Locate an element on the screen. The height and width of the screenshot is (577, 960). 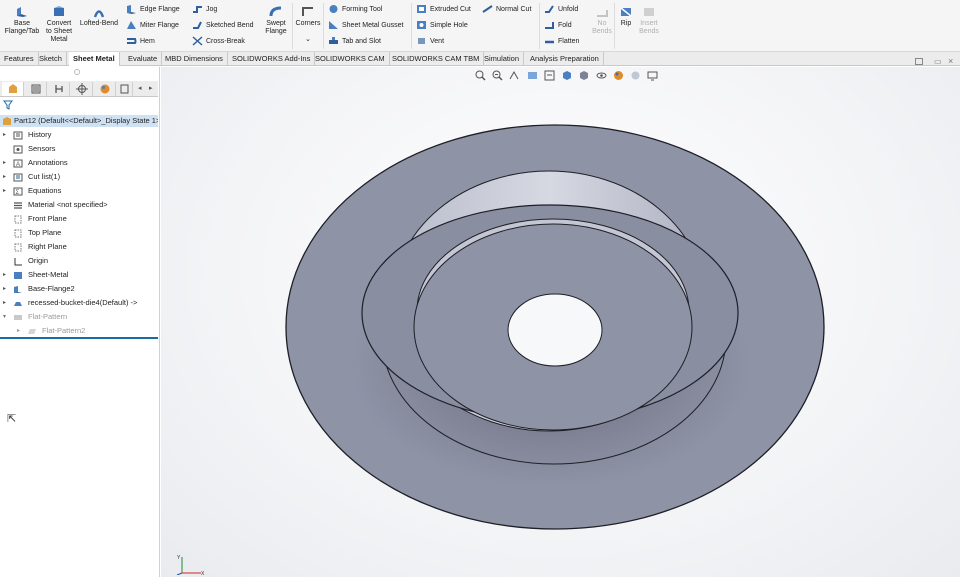
collapse-arrow-icon: ▾ is located at coordinates (4, 317).